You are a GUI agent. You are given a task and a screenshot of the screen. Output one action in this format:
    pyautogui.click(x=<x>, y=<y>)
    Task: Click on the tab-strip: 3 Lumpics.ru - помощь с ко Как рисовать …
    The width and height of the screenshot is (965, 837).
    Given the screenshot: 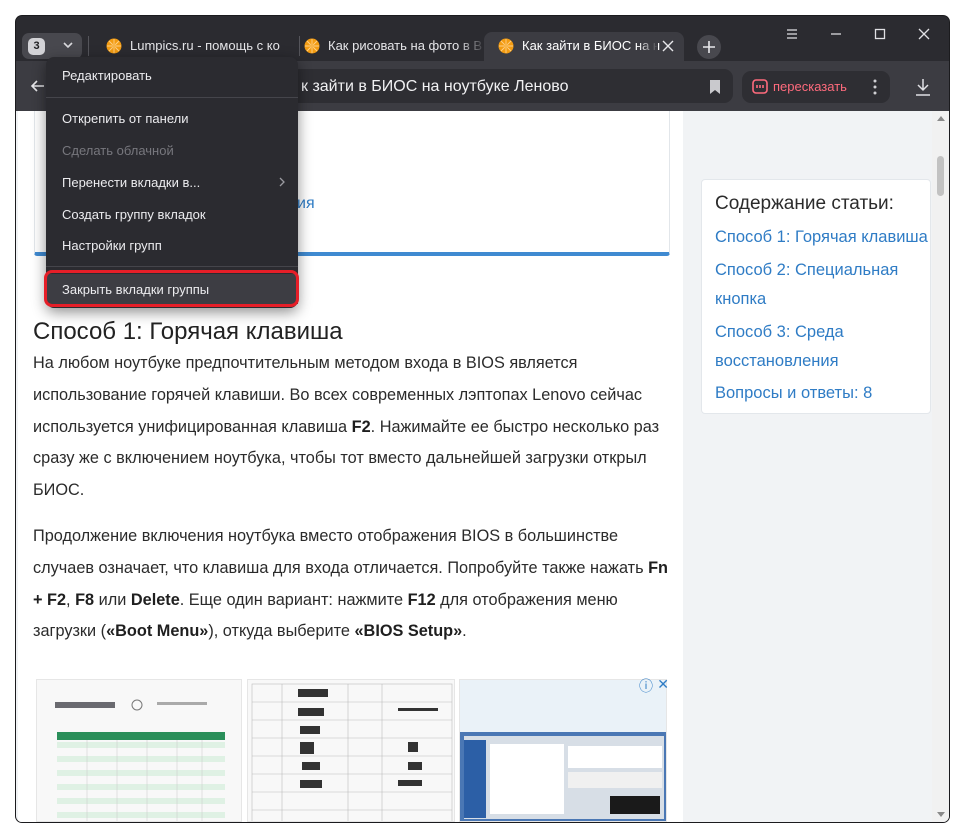 What is the action you would take?
    pyautogui.click(x=482, y=38)
    